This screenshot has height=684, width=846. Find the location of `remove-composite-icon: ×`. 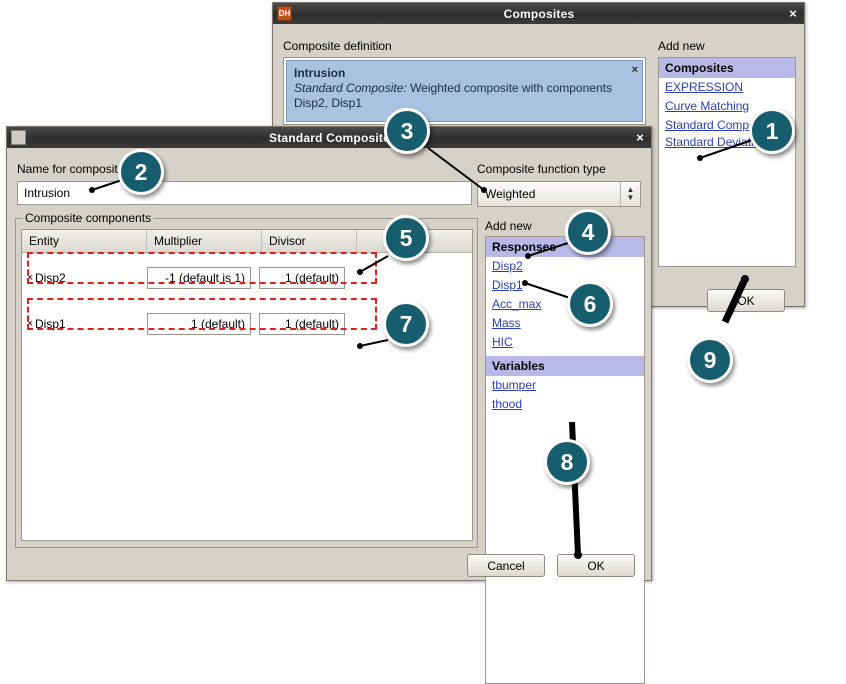

remove-composite-icon: × is located at coordinates (635, 70).